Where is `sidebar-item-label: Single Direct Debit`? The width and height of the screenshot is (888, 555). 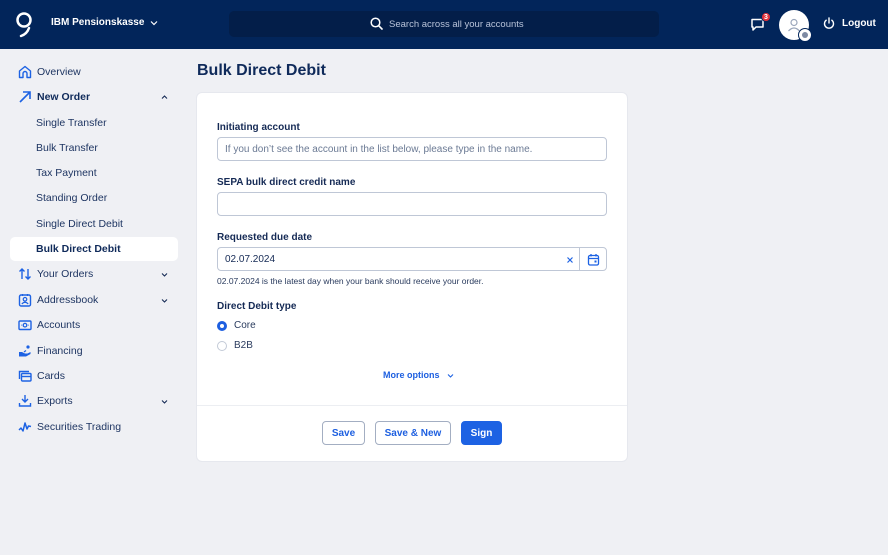 sidebar-item-label: Single Direct Debit is located at coordinates (79, 224).